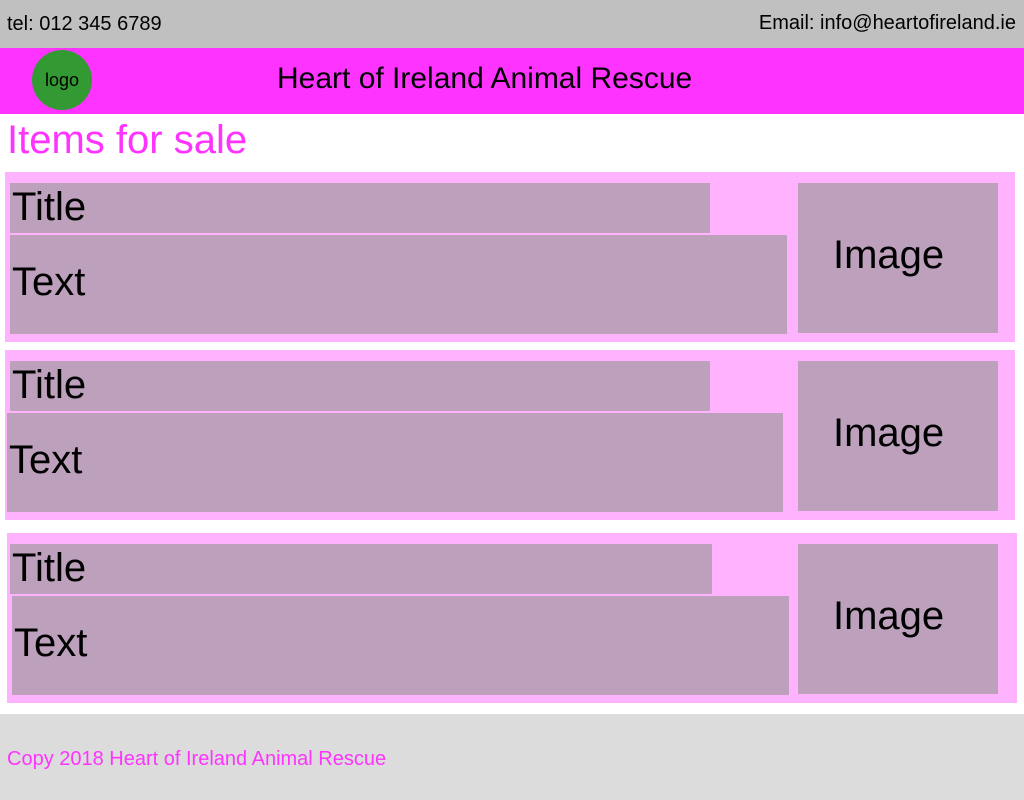  I want to click on email-link: Email: info@heartofireland.ie, so click(887, 23).